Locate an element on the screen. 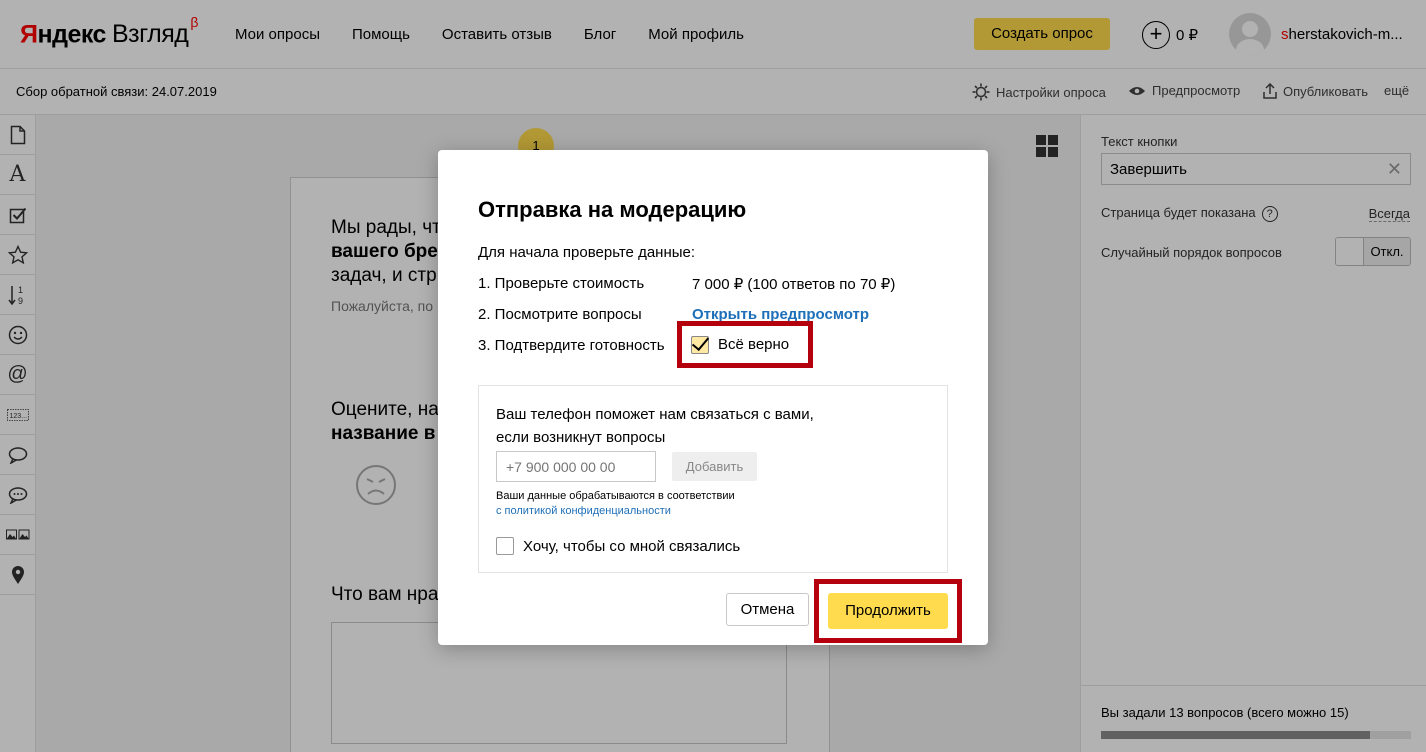 The image size is (1426, 752). step-3-label: 3. Подтвердите готовность is located at coordinates (571, 345).